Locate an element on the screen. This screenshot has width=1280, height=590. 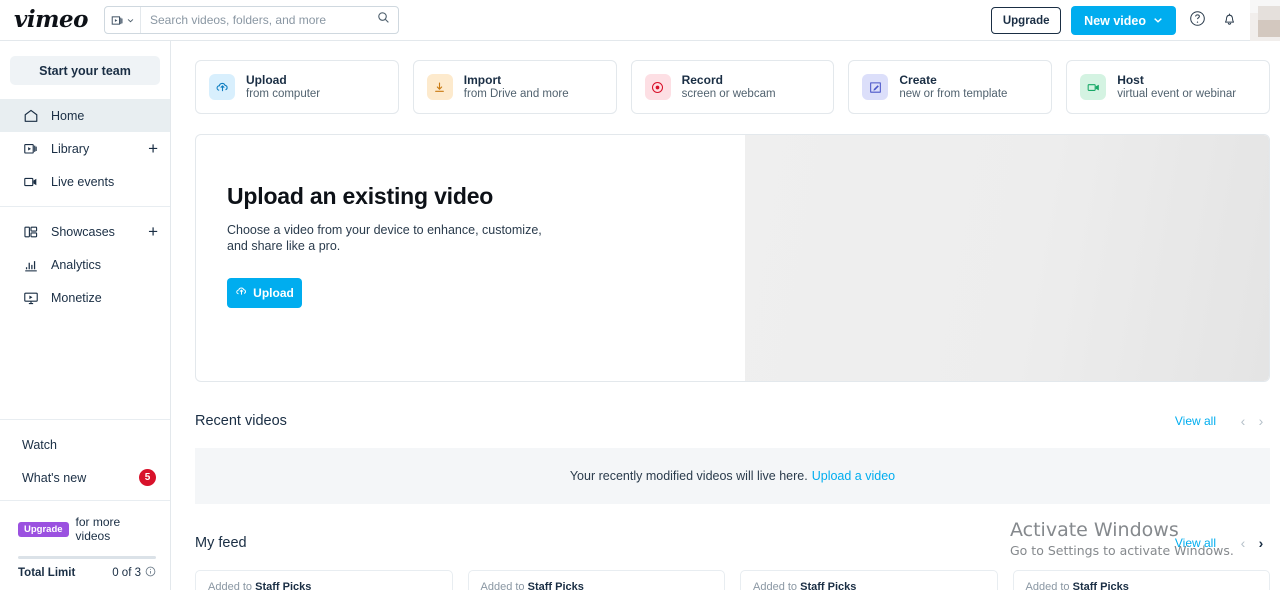
upgrade-pill-button: Upgrade is located at coordinates (43, 529).